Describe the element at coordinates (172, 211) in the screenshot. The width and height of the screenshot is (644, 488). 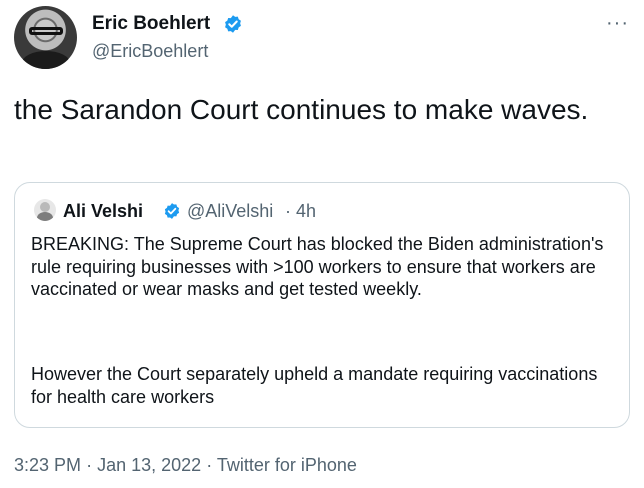
I see `quoted-verified-badge-icon` at that location.